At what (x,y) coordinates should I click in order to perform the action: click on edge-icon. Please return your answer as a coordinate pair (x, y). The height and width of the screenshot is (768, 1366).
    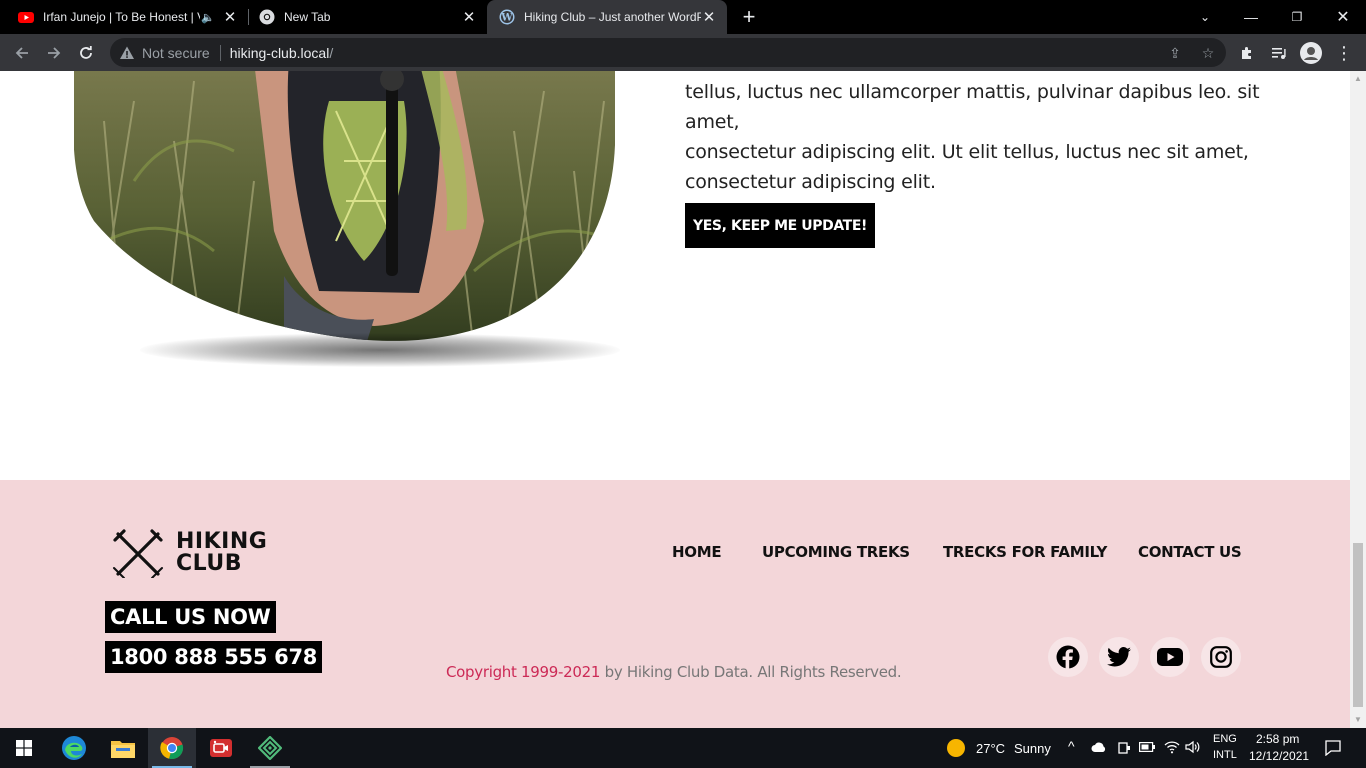
    Looking at the image, I should click on (74, 748).